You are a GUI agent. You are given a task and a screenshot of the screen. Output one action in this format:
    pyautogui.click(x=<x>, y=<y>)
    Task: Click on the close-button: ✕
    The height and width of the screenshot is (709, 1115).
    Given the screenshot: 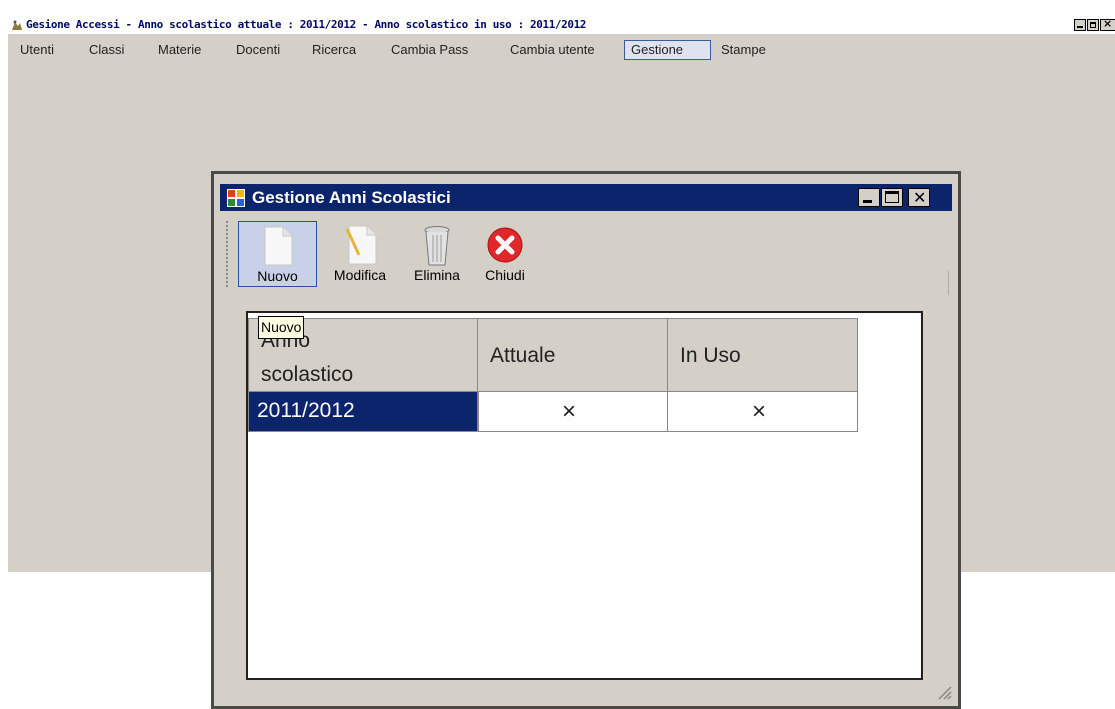 What is the action you would take?
    pyautogui.click(x=919, y=197)
    